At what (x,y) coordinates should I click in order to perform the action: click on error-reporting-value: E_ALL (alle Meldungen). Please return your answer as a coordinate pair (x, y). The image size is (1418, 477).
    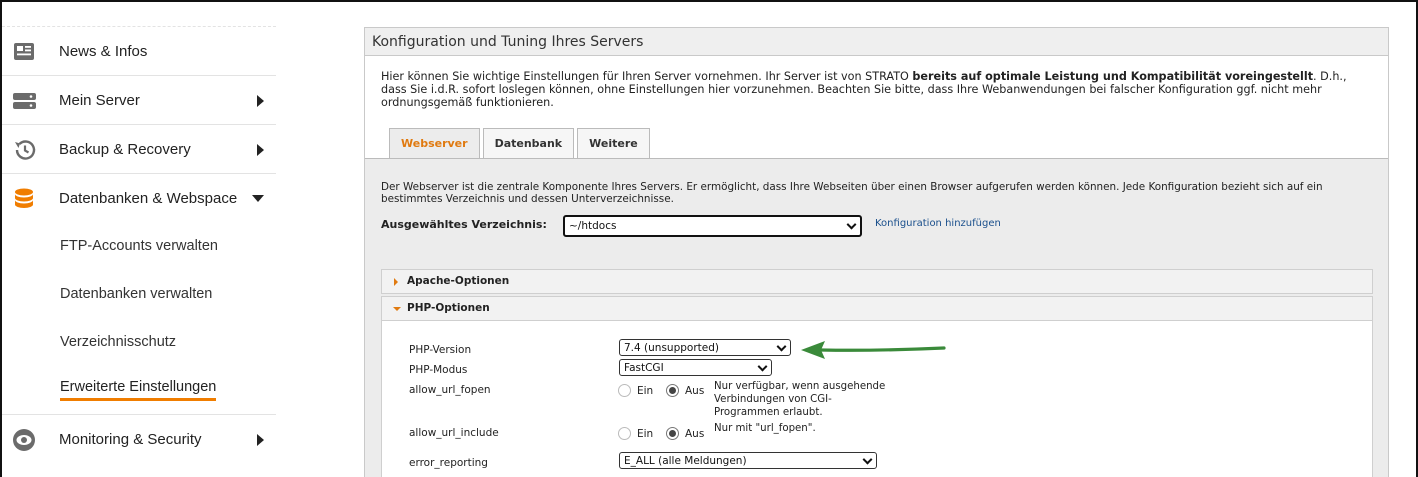
    Looking at the image, I should click on (685, 460).